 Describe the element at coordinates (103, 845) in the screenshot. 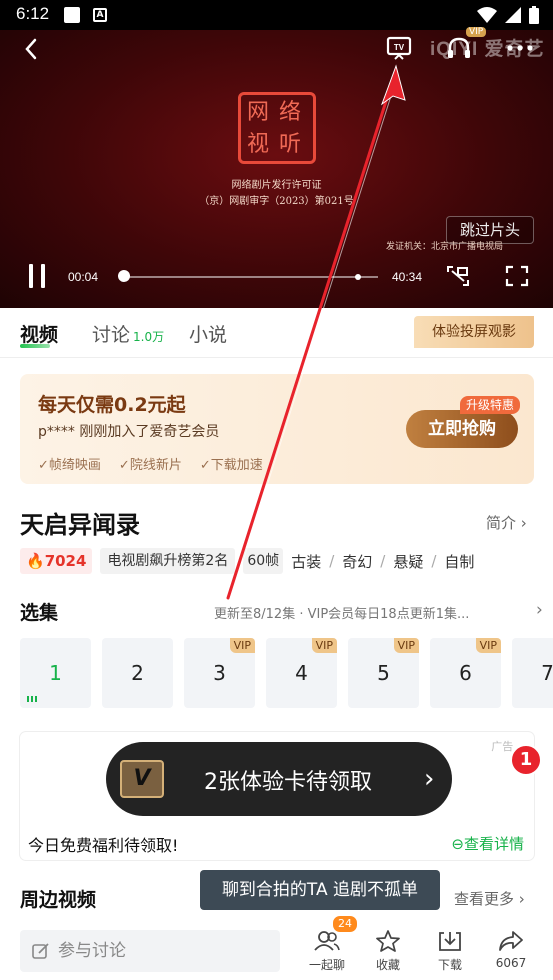

I see `ad-description: 今日免费福利待领取!` at that location.